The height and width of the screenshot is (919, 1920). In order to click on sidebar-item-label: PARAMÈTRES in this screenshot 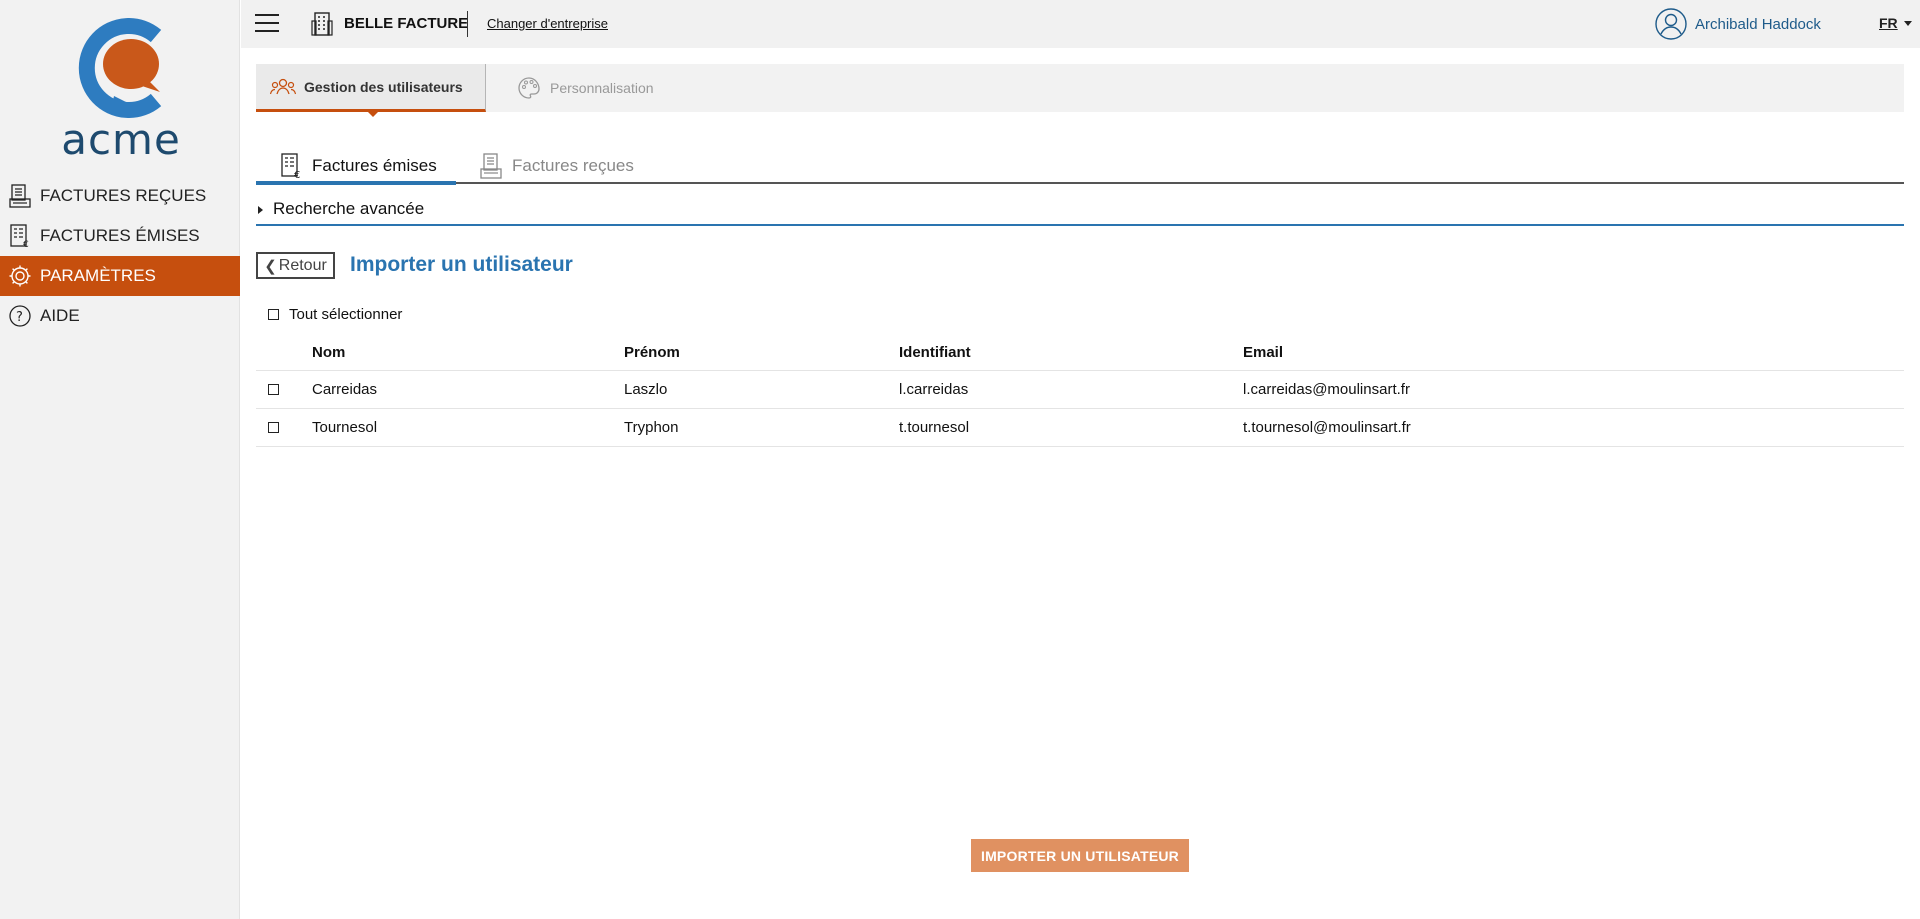, I will do `click(98, 275)`.